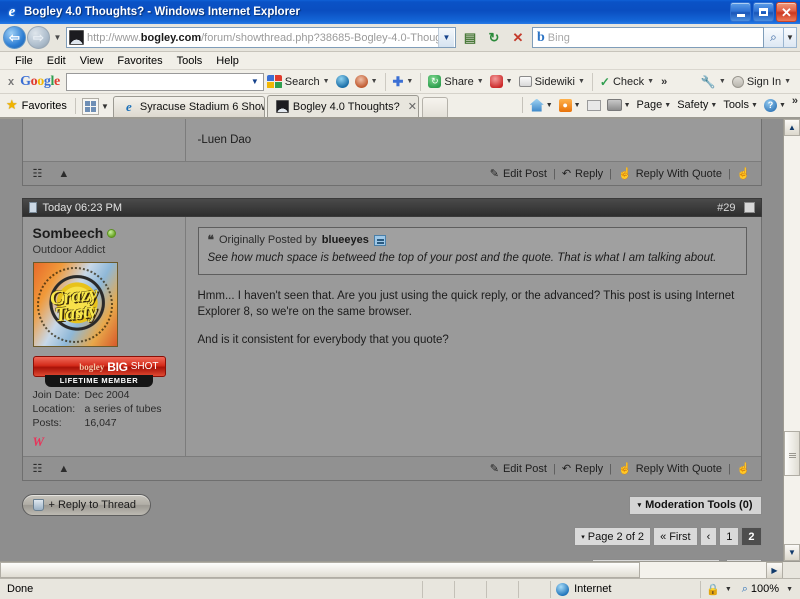 This screenshot has width=800, height=599. I want to click on back-button: ⇦, so click(14, 37).